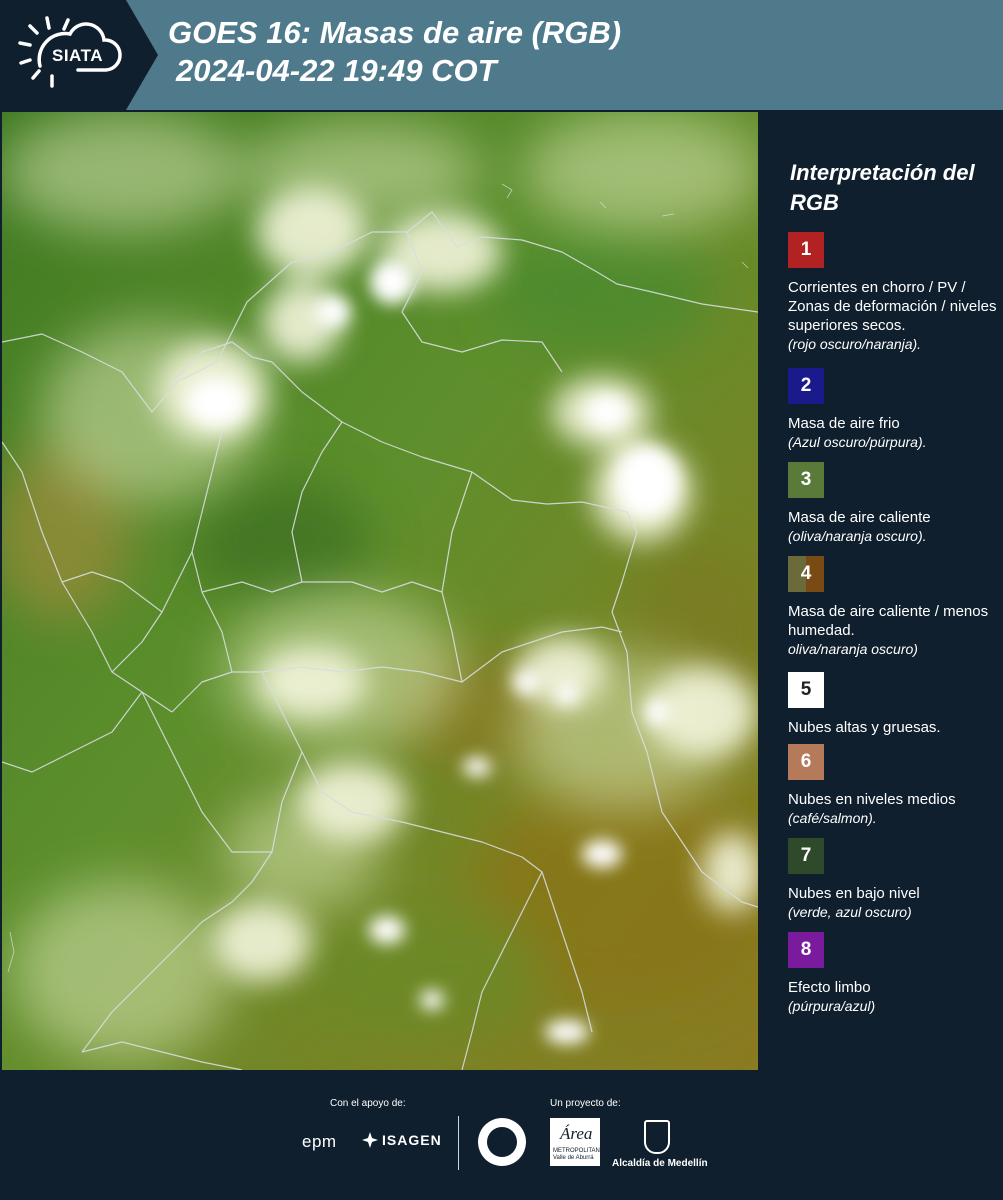  I want to click on legend-desc-7: Nubes en bajo nivel, so click(854, 893).